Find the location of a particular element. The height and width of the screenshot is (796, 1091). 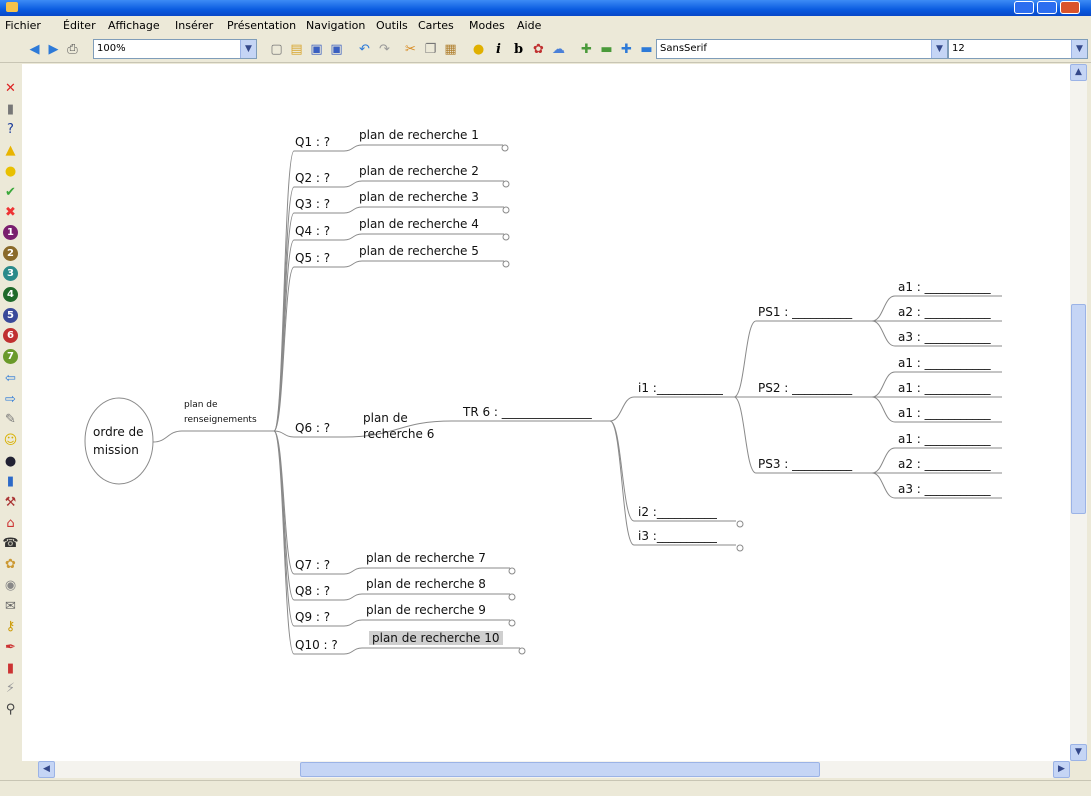

mail-icon: ✉ is located at coordinates (10, 606).